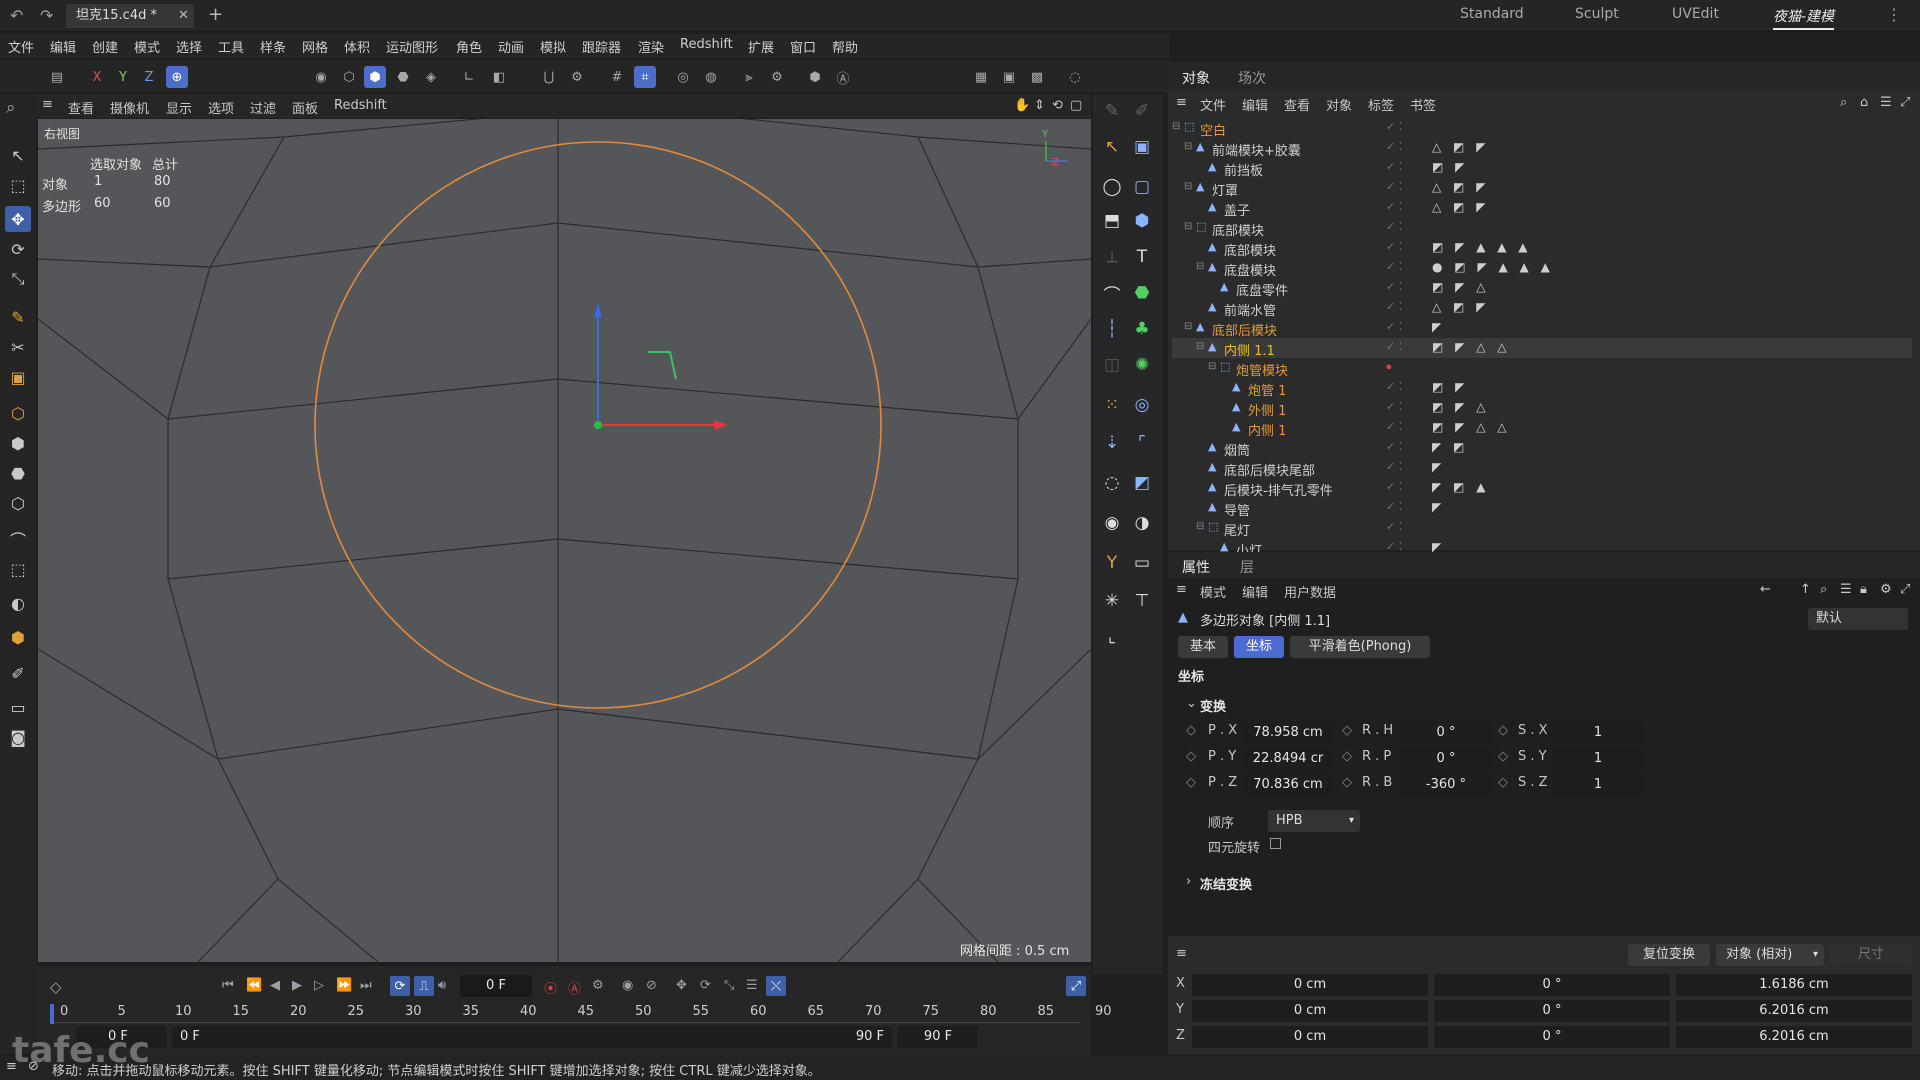 The width and height of the screenshot is (1920, 1080). Describe the element at coordinates (177, 77) in the screenshot. I see `world-coord-icon: ⊕` at that location.